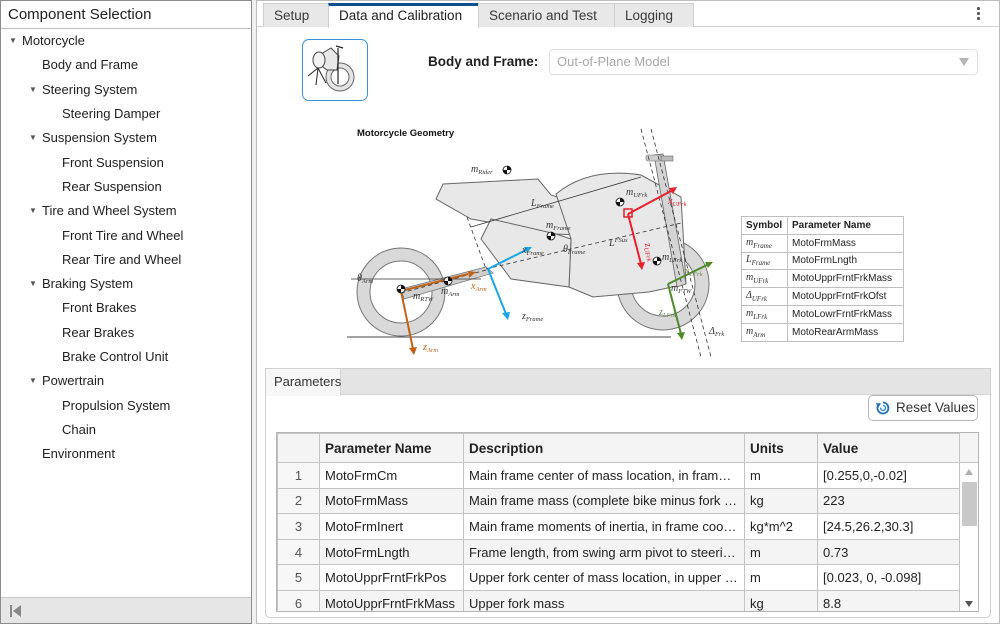  What do you see at coordinates (546, 15) in the screenshot?
I see `tab-scenario-and-test: Scenario and Test` at bounding box center [546, 15].